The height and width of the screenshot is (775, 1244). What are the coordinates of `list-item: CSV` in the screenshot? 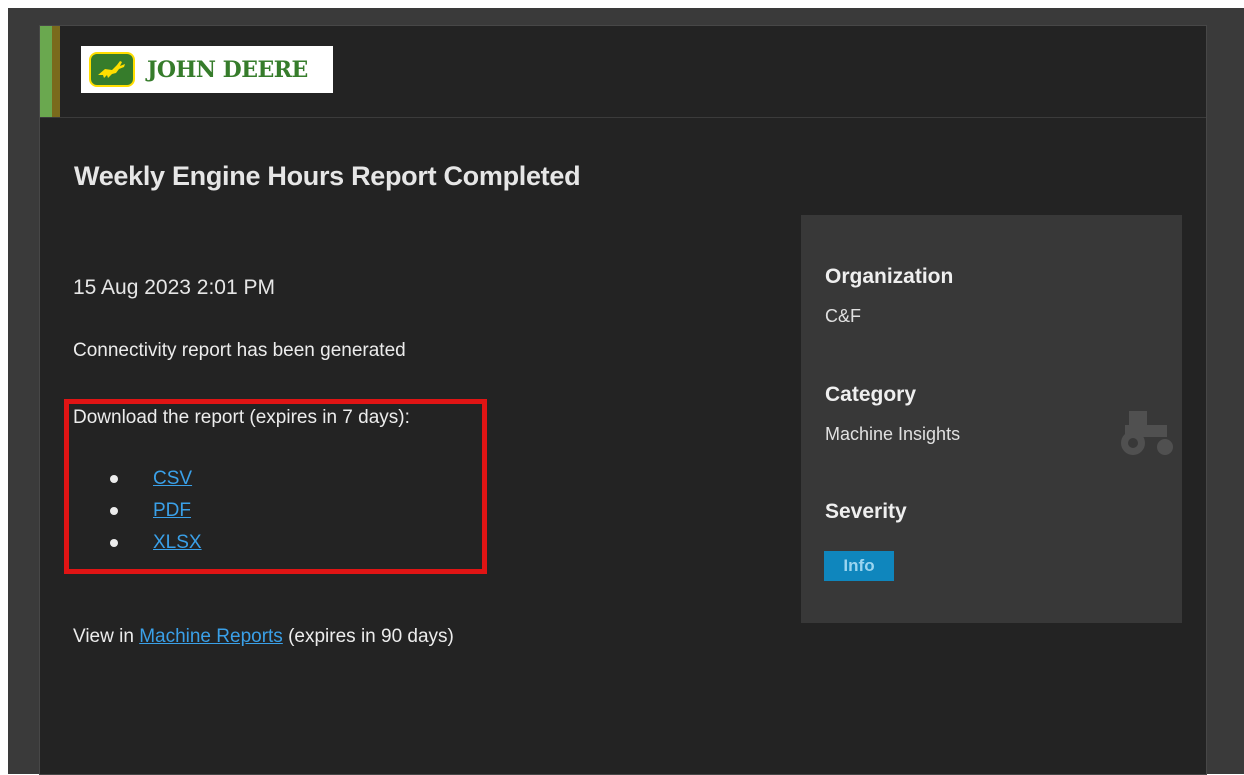 It's located at (156, 479).